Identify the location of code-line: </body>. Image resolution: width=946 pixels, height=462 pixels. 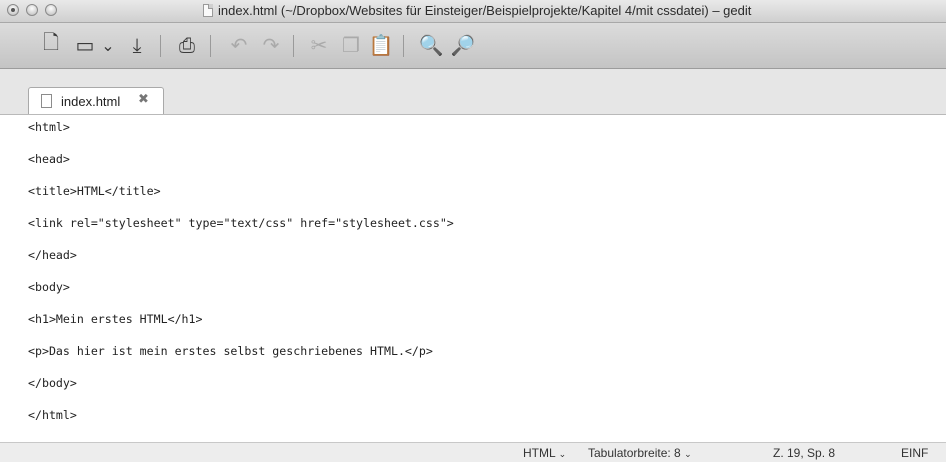
(52, 383).